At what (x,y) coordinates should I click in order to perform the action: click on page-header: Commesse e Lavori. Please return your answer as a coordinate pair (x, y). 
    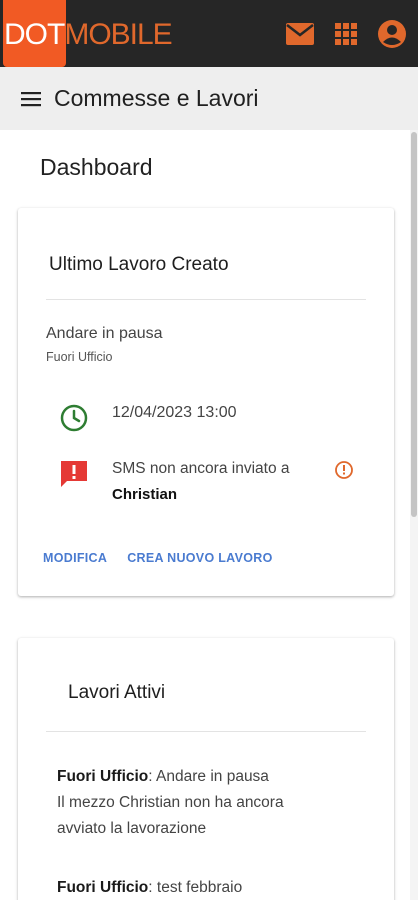
    Looking at the image, I should click on (209, 98).